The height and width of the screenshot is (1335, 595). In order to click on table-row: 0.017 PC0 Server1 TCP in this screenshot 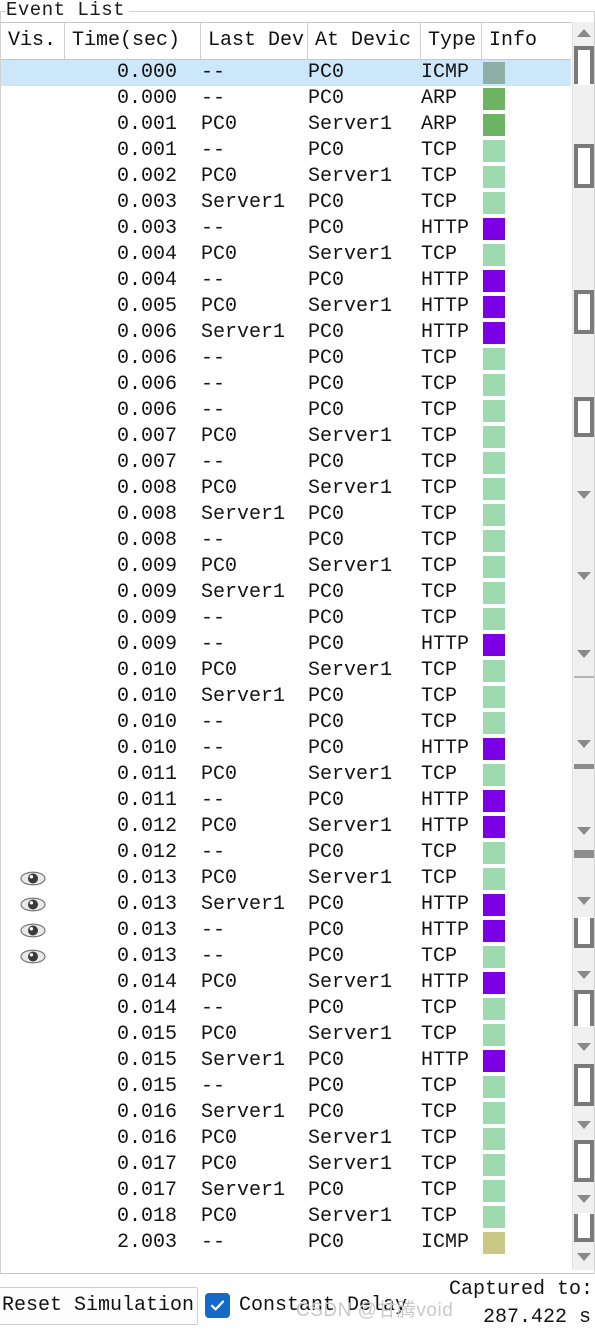, I will do `click(286, 1165)`.